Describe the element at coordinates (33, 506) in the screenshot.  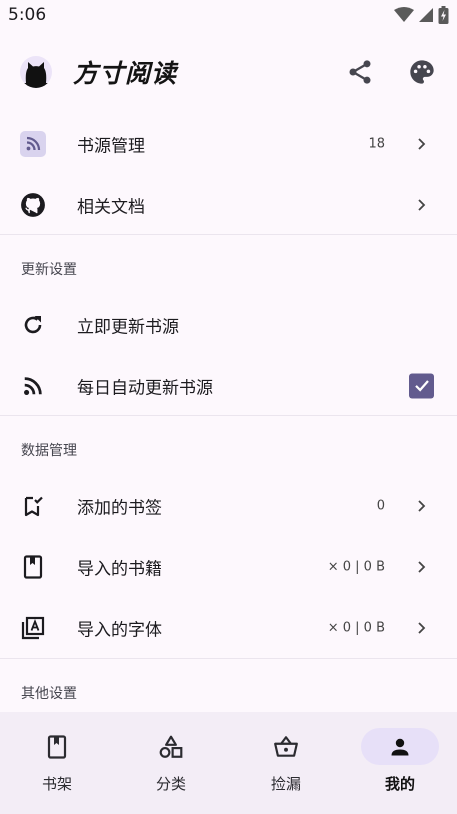
I see `bookmark-added-icon` at that location.